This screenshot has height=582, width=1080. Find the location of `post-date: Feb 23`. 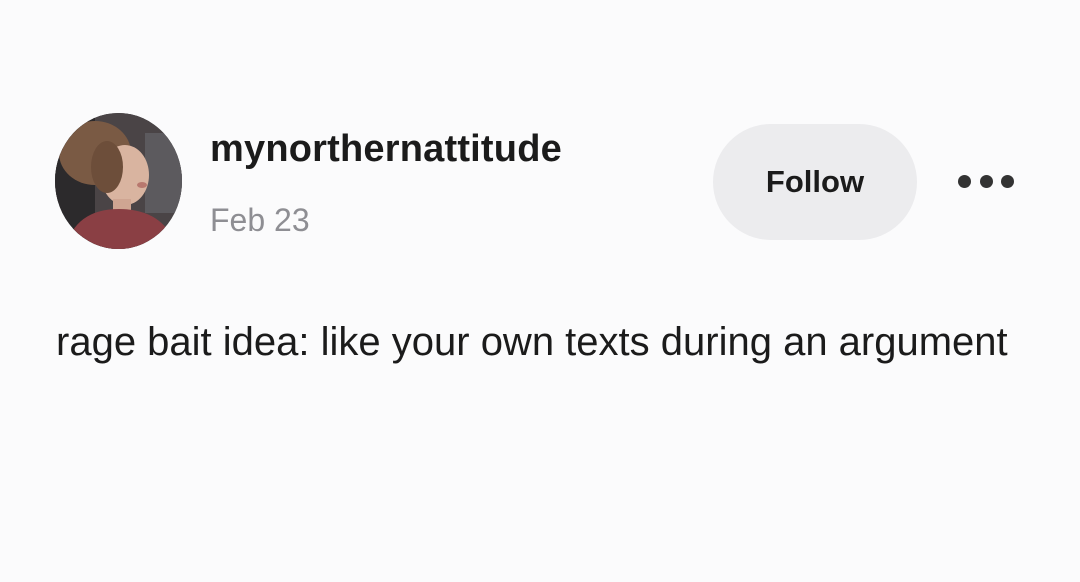

post-date: Feb 23 is located at coordinates (260, 220).